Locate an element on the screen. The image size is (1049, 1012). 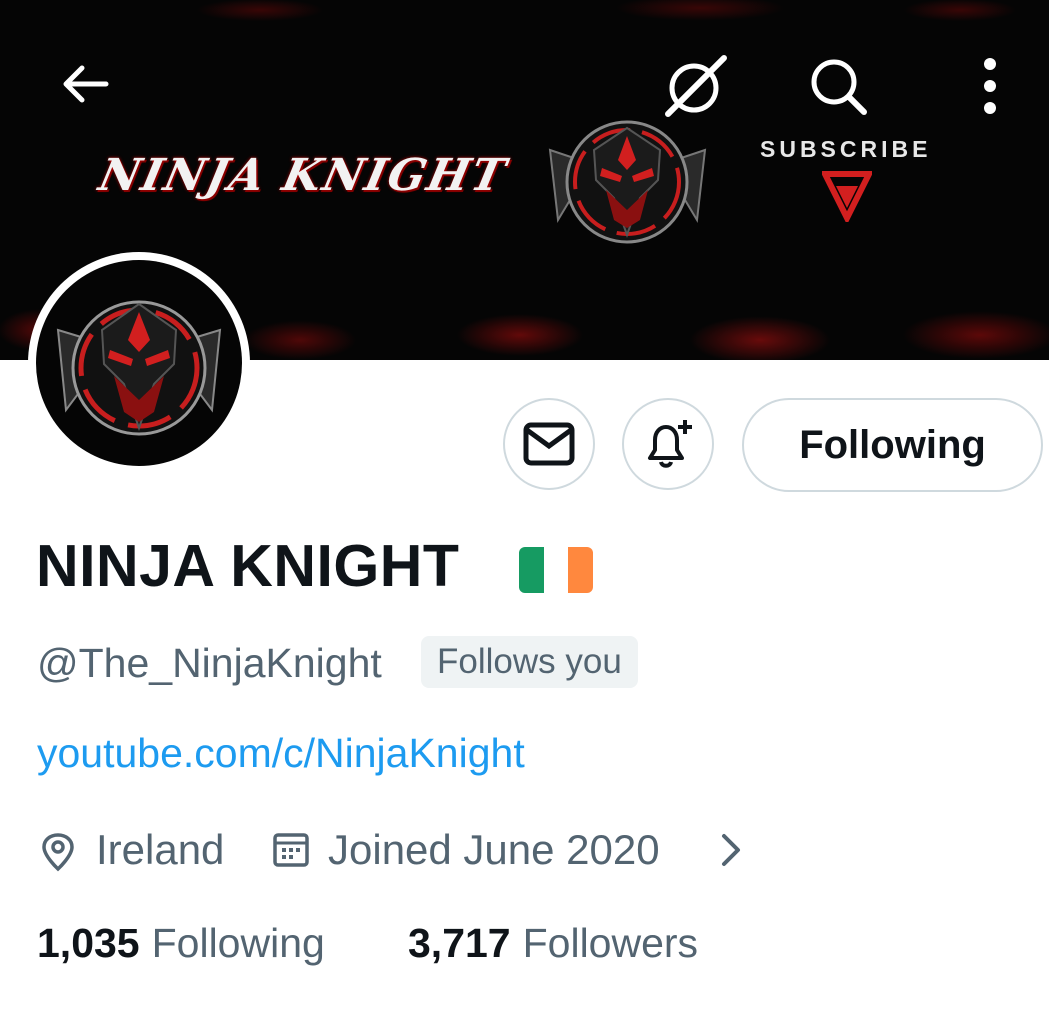
following-label: Following is located at coordinates (238, 943).